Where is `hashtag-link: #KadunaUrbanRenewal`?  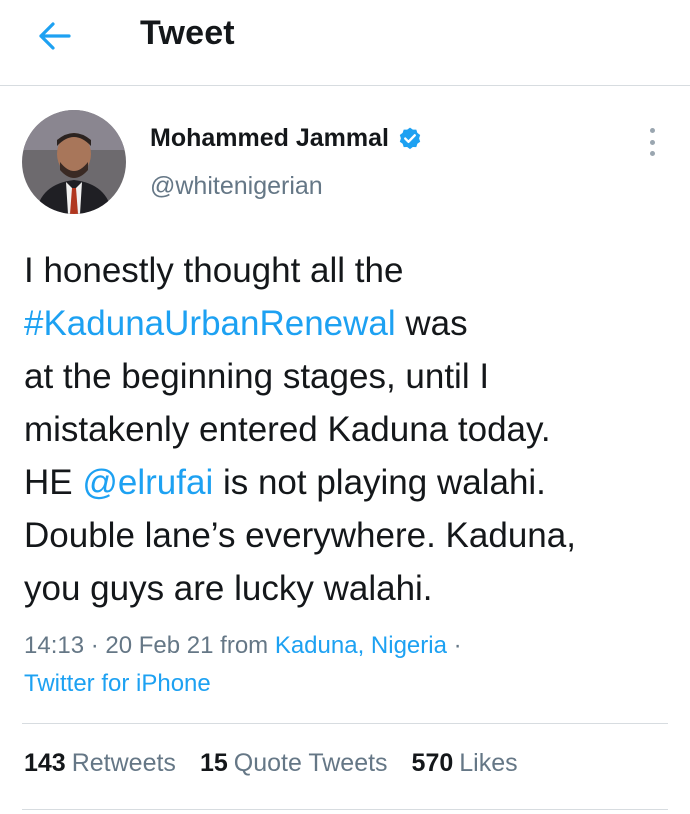 hashtag-link: #KadunaUrbanRenewal is located at coordinates (210, 323).